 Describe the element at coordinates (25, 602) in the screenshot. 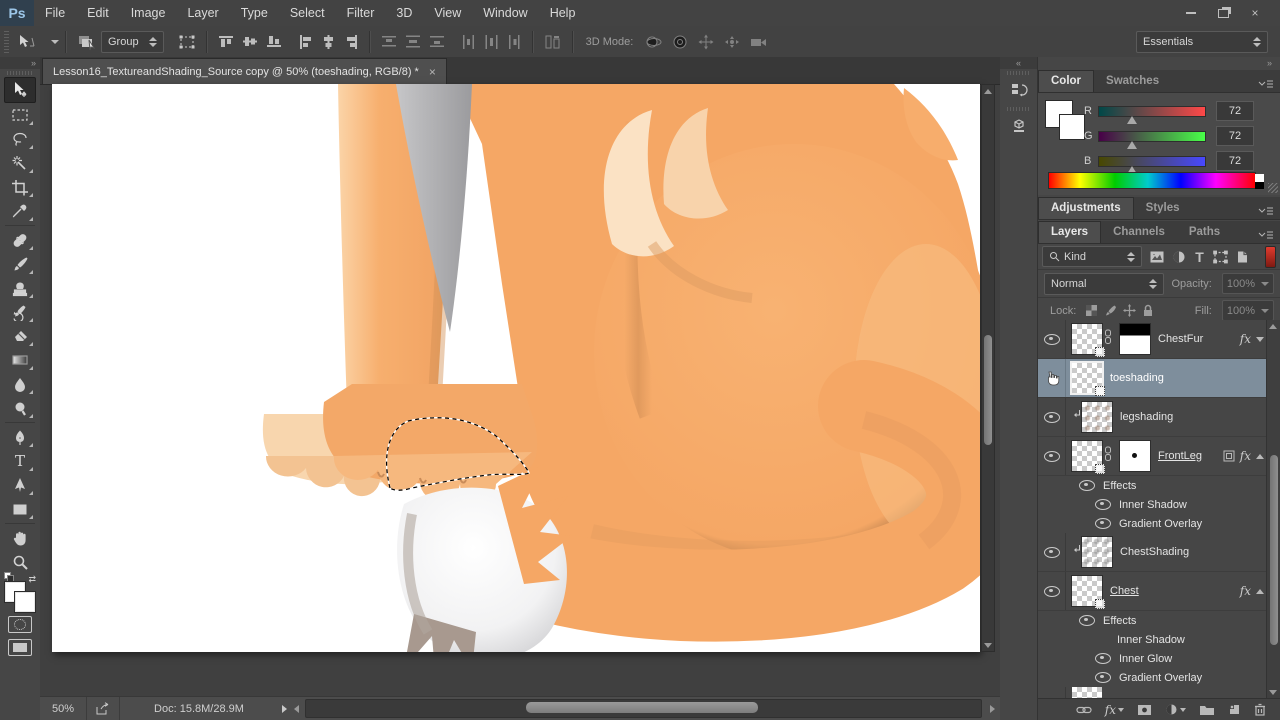

I see `background-color-swatch` at that location.